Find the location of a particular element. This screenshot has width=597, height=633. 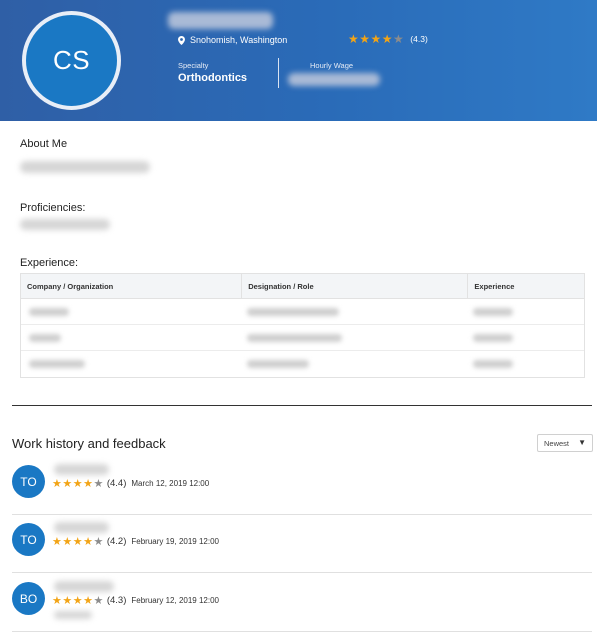

feedback-meta: ★★★★★ (4.4) March 12, 2019 12:00 is located at coordinates (130, 483).